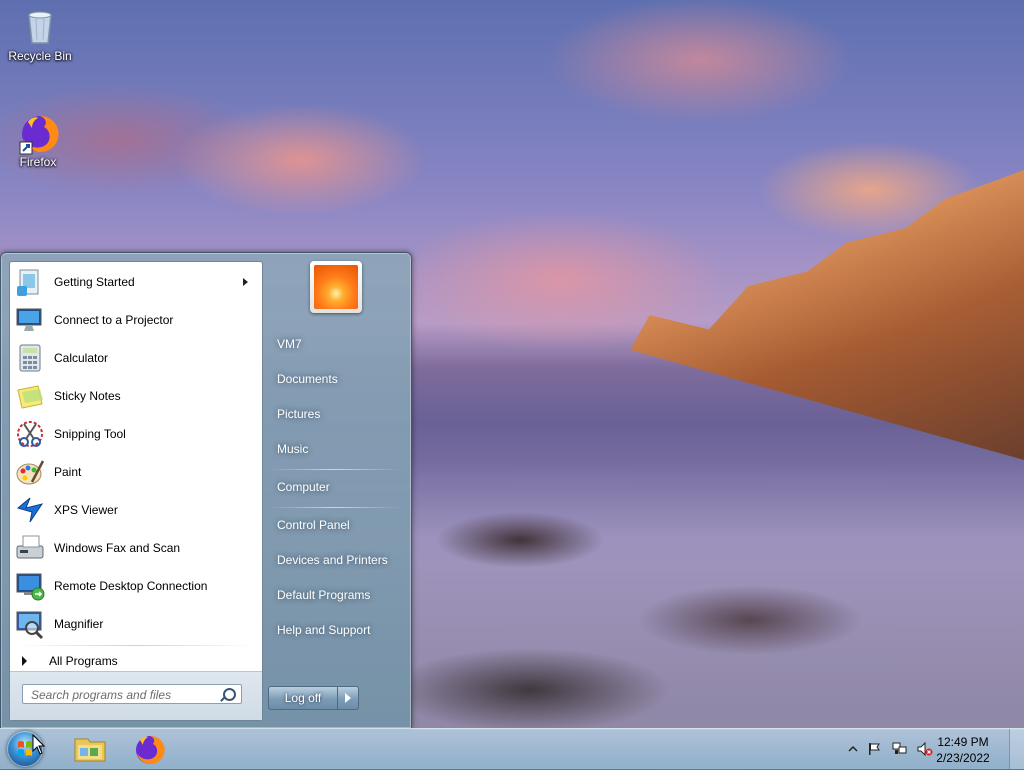 This screenshot has width=1024, height=770. I want to click on all-programs-label: All Programs, so click(83, 661).